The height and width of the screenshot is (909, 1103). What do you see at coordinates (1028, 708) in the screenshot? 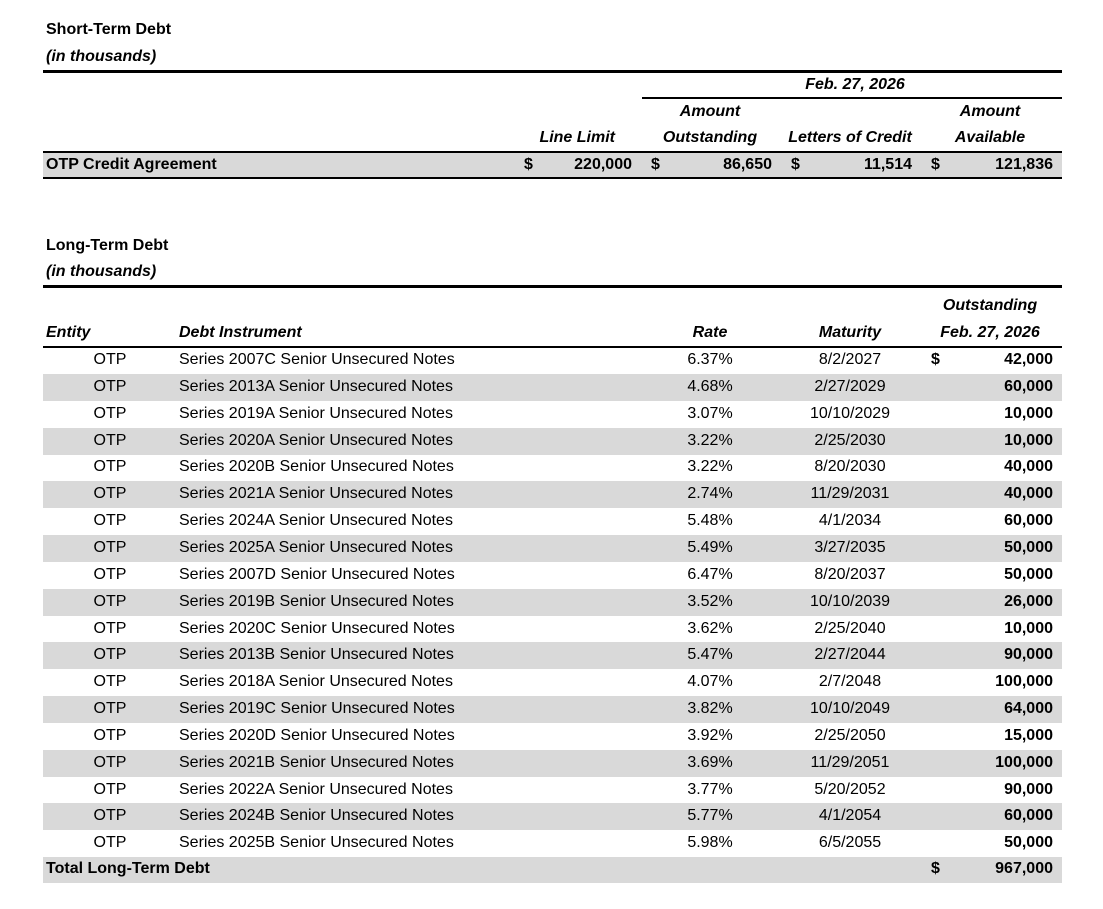
I see `outstanding-cell: 64,000` at bounding box center [1028, 708].